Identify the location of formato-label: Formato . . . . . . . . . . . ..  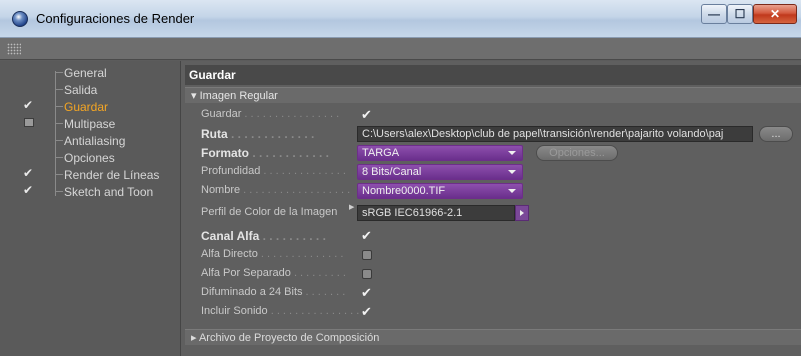
(265, 153).